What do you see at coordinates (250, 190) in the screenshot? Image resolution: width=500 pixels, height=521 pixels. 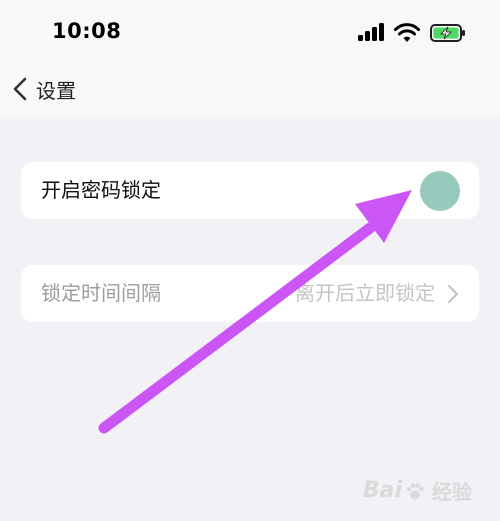 I see `passcode-lock-row: 开启密码锁定` at bounding box center [250, 190].